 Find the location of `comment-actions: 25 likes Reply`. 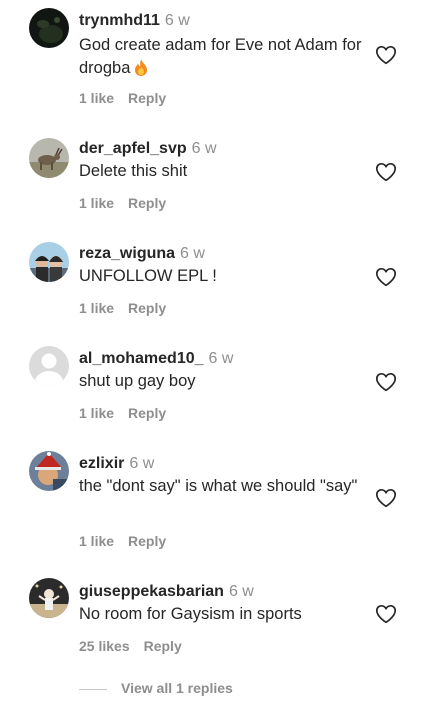

comment-actions: 25 likes Reply is located at coordinates (130, 646).